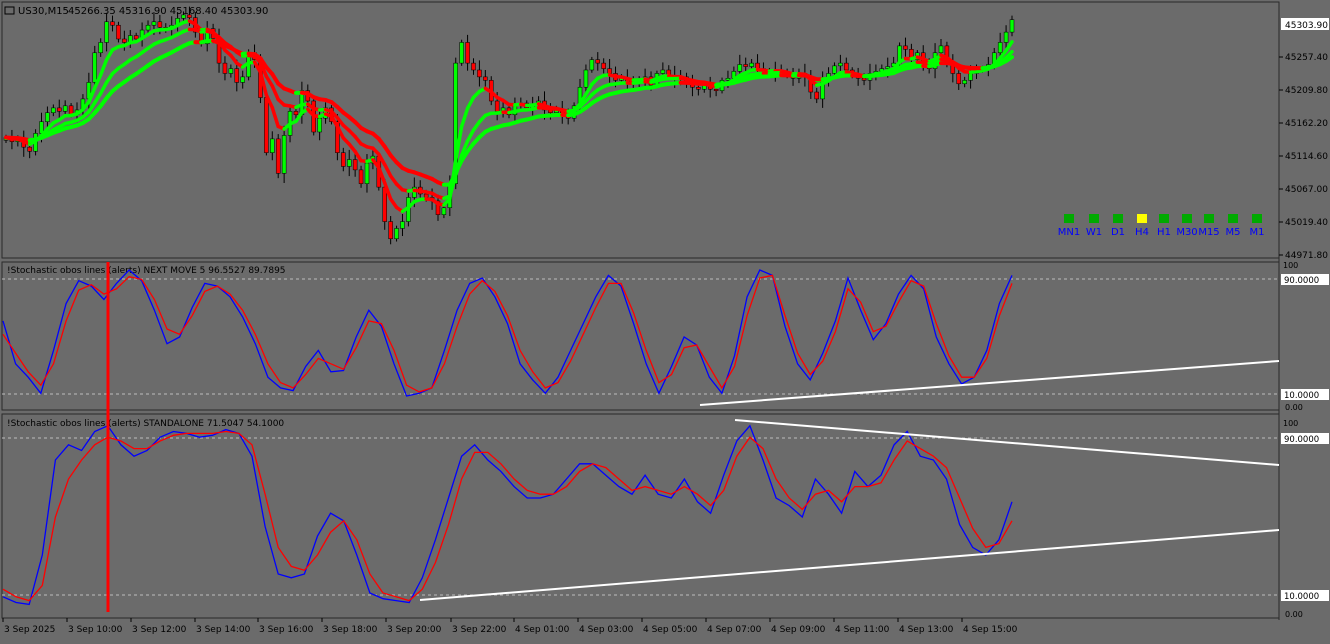 Image resolution: width=1330 pixels, height=644 pixels. Describe the element at coordinates (1118, 232) in the screenshot. I see `timeframe-label-d1: D1` at that location.